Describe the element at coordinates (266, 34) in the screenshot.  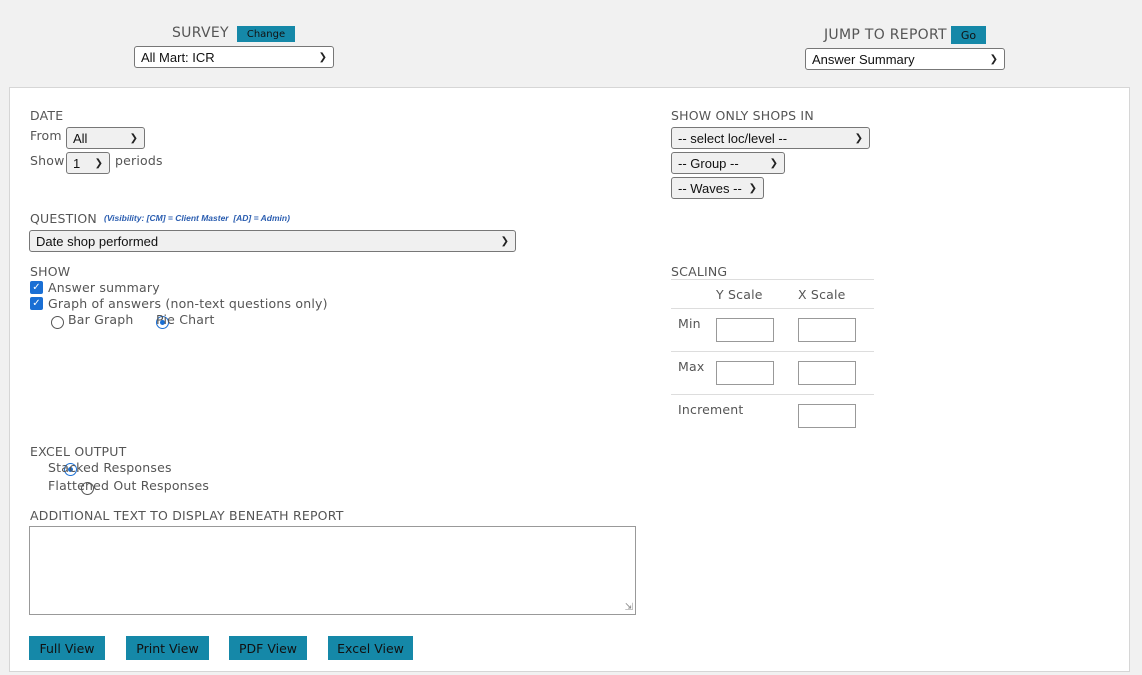
I see `change-survey-button: Change` at that location.